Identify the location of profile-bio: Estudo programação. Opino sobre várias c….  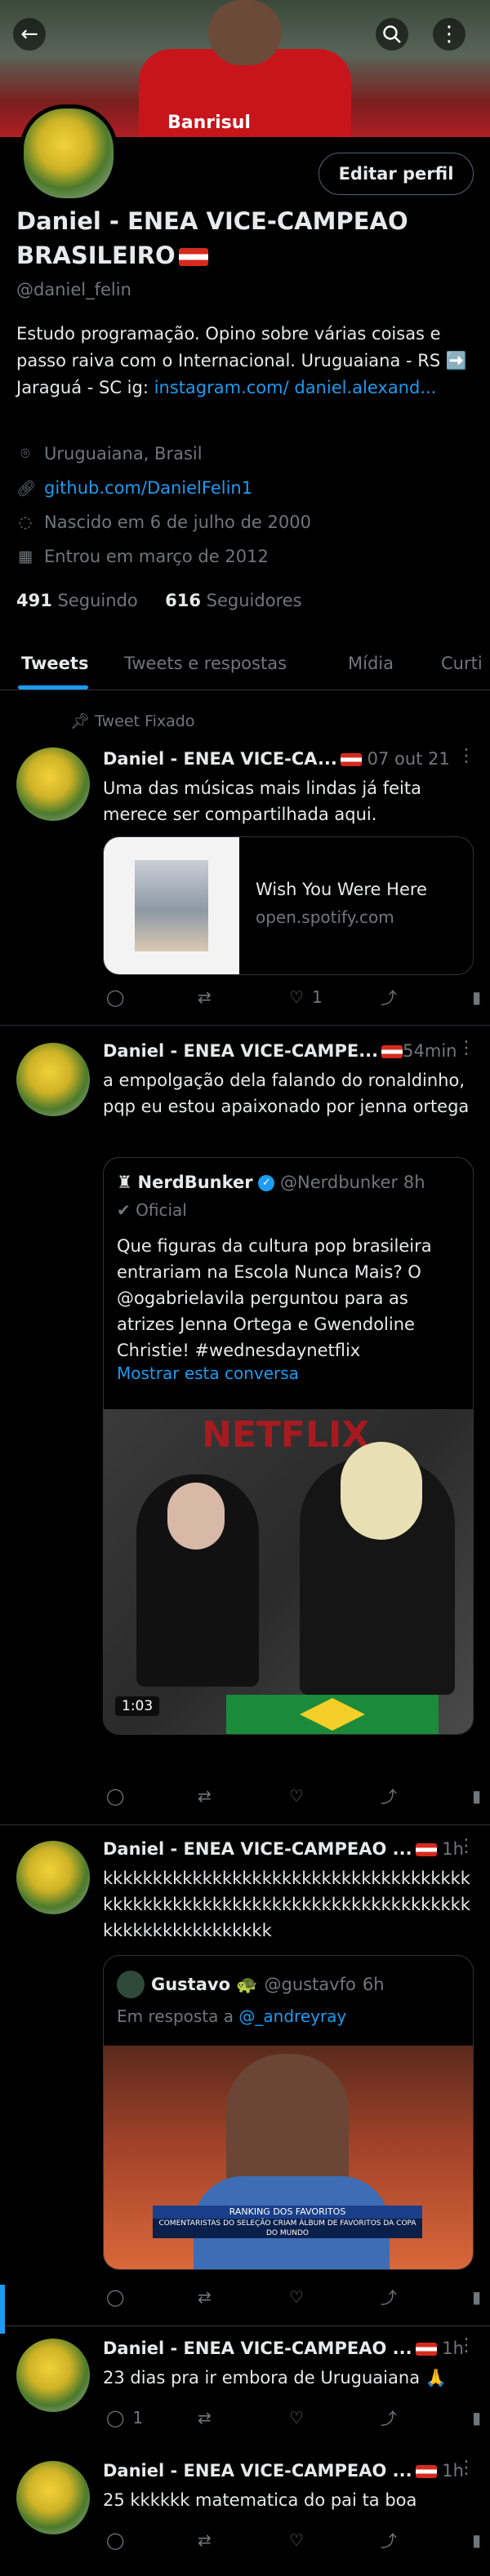
(245, 361).